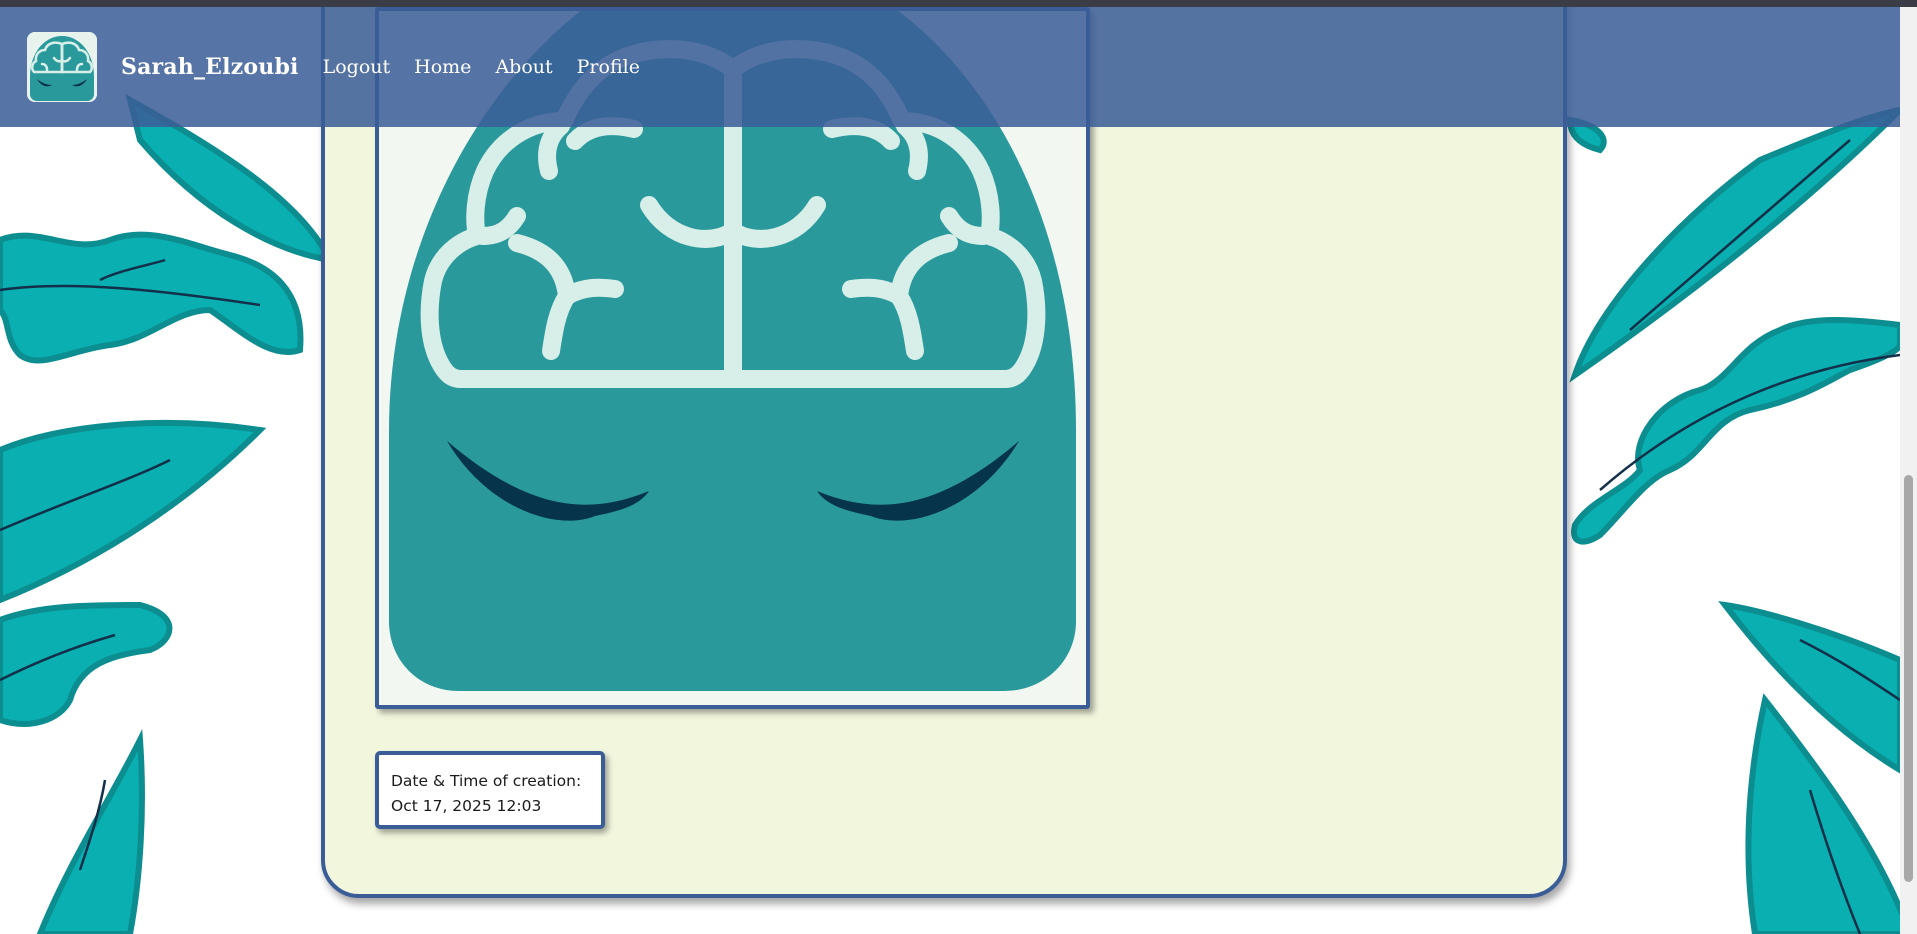 The width and height of the screenshot is (1917, 934). What do you see at coordinates (1908, 678) in the screenshot?
I see `scrollbar-thumb` at bounding box center [1908, 678].